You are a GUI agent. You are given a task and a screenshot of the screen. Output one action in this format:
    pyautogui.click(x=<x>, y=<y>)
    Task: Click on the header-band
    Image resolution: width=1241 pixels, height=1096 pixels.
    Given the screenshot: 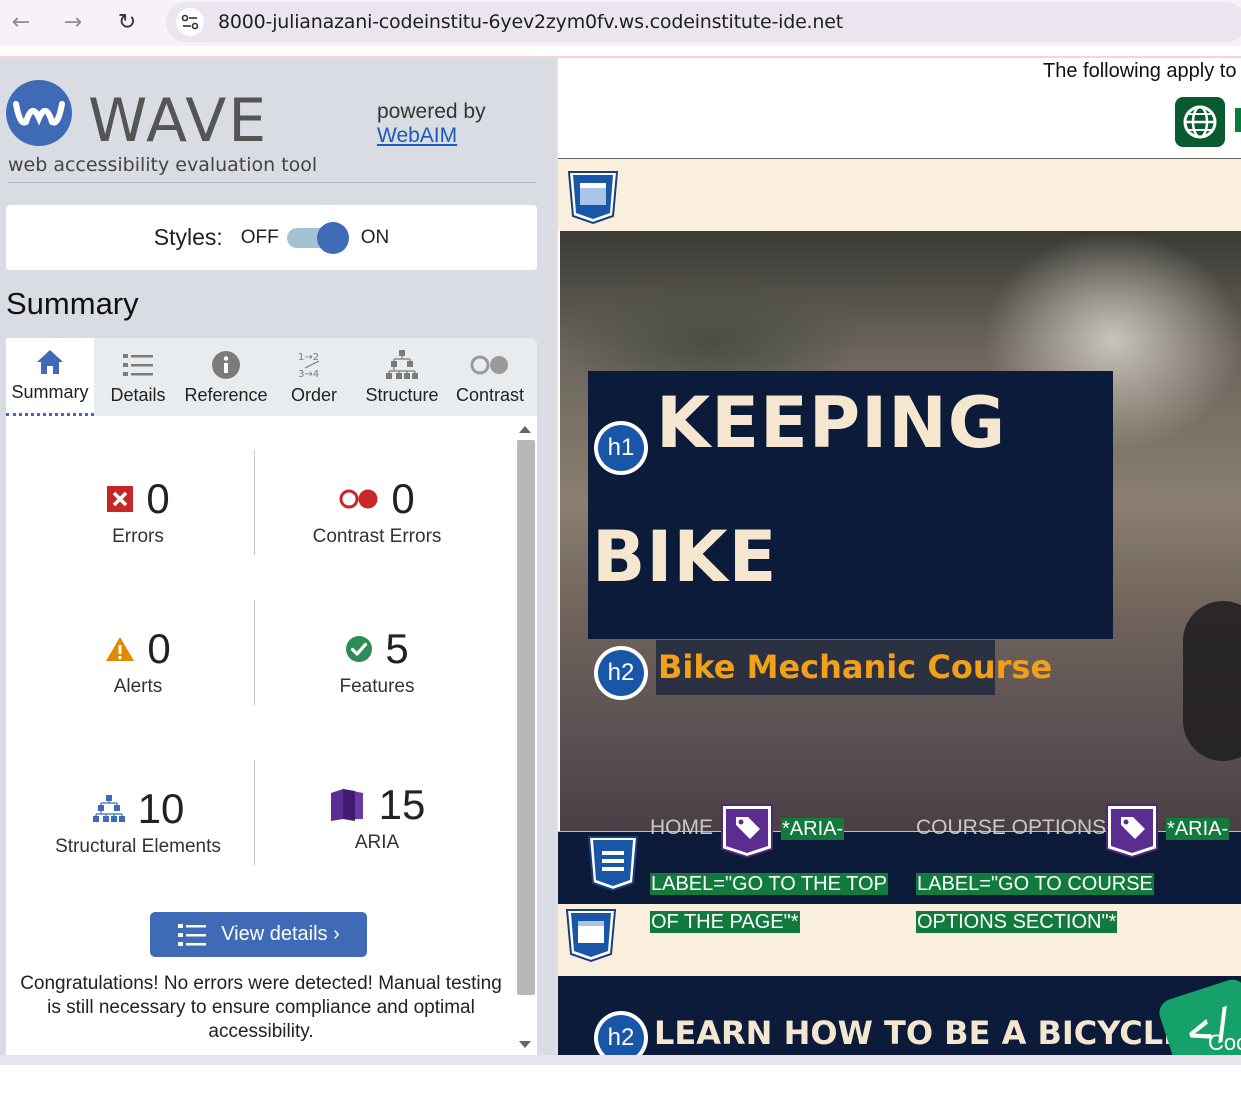 What is the action you would take?
    pyautogui.click(x=899, y=195)
    